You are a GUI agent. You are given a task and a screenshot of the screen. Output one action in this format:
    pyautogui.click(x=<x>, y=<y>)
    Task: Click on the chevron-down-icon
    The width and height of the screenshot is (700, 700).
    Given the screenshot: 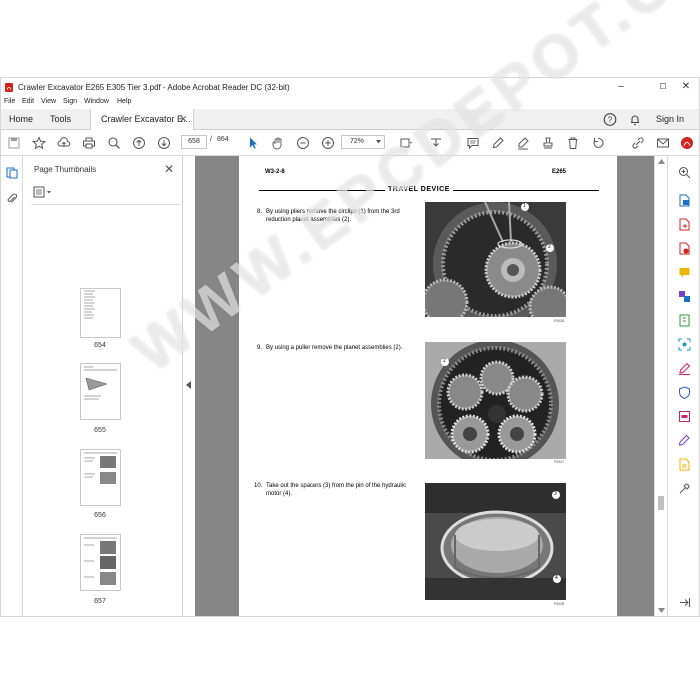 What is the action you would take?
    pyautogui.click(x=378, y=142)
    